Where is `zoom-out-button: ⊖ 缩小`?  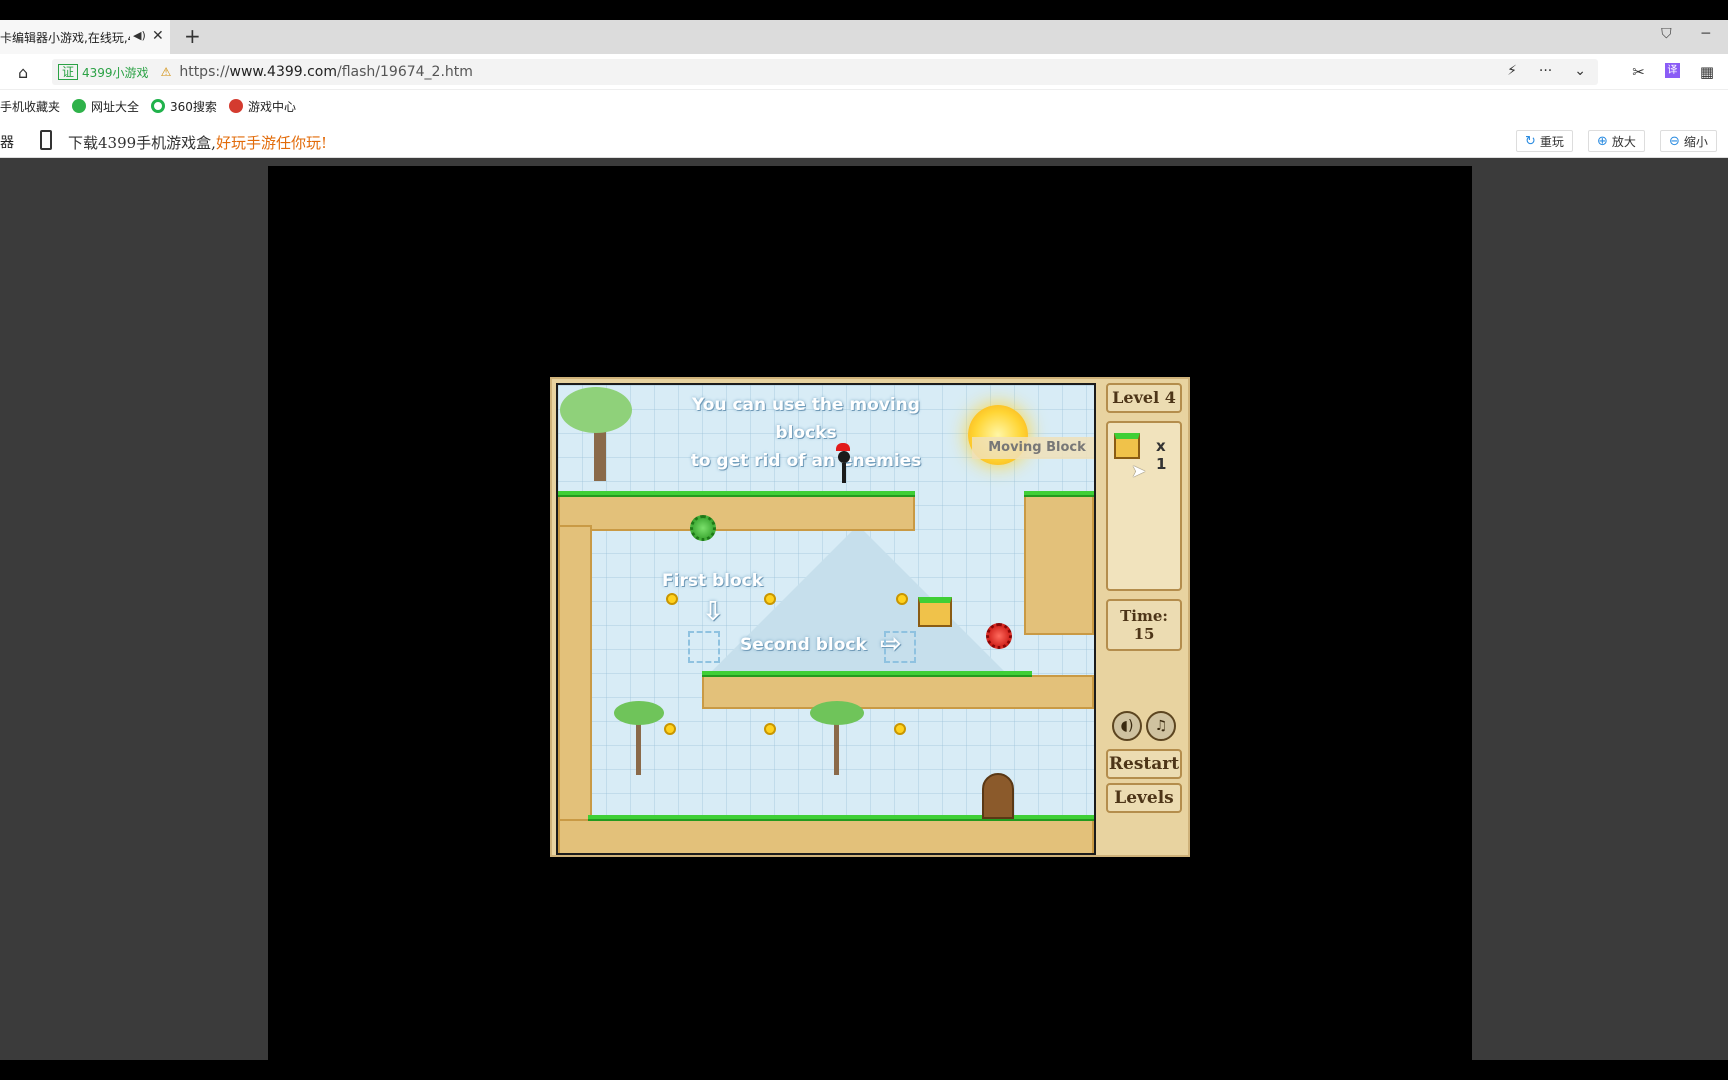 zoom-out-button: ⊖ 缩小 is located at coordinates (1688, 141).